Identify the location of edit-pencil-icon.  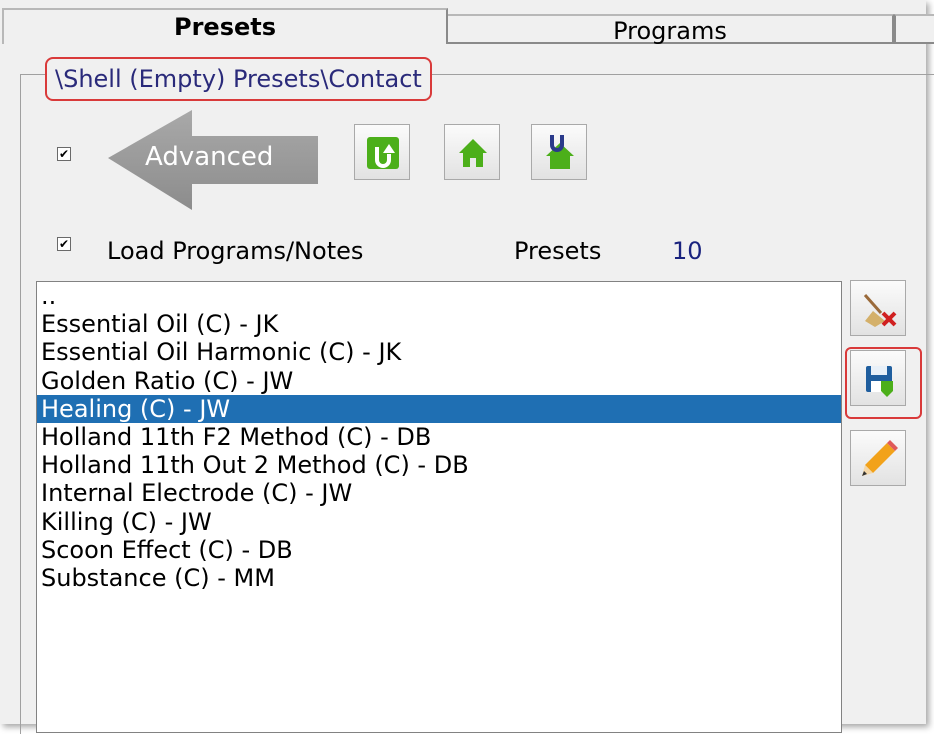
(880, 458).